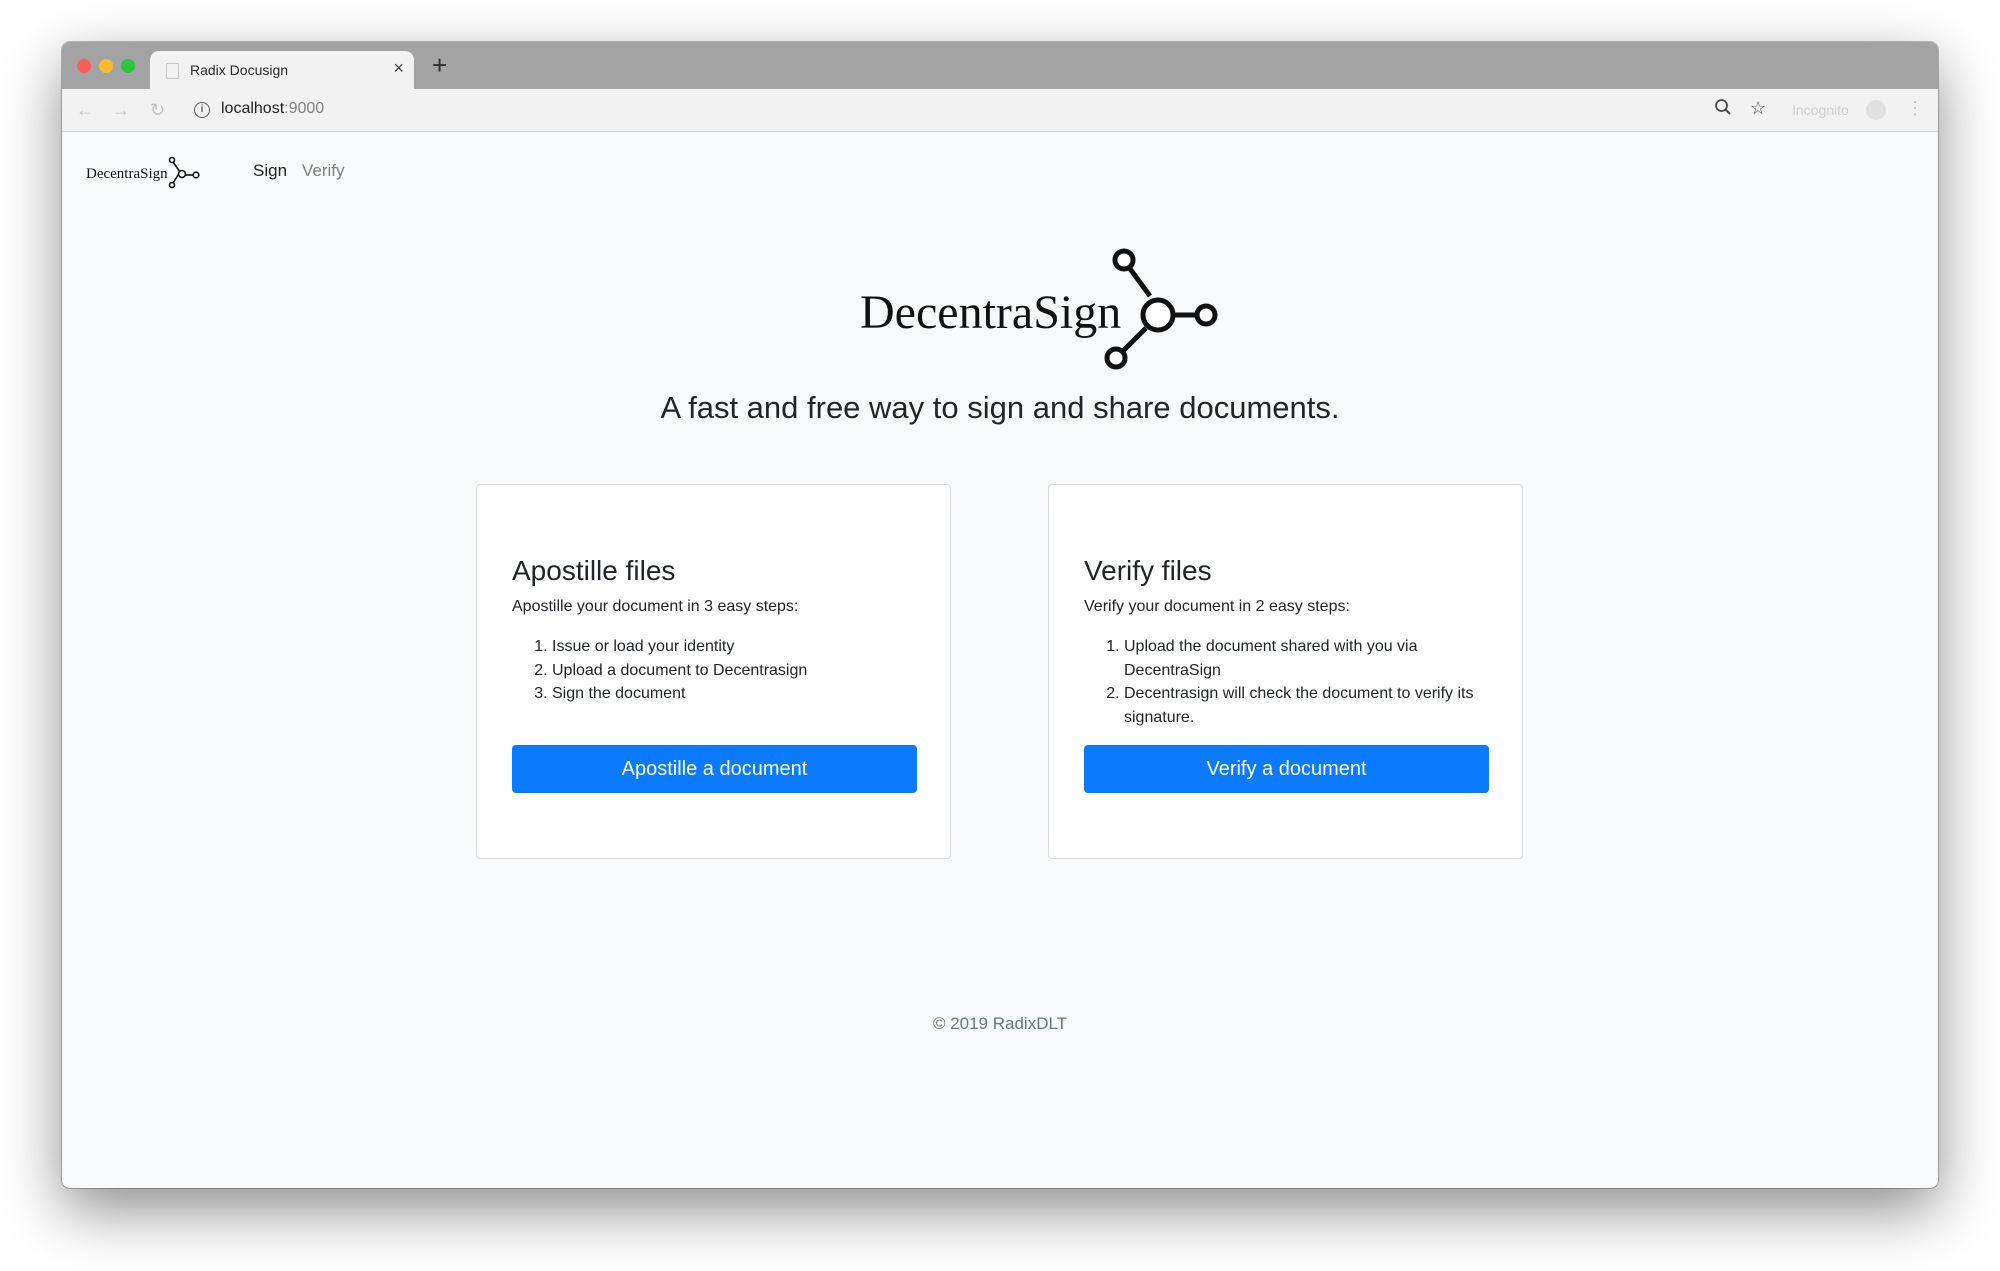  I want to click on nav-link-verify: Verify, so click(323, 171).